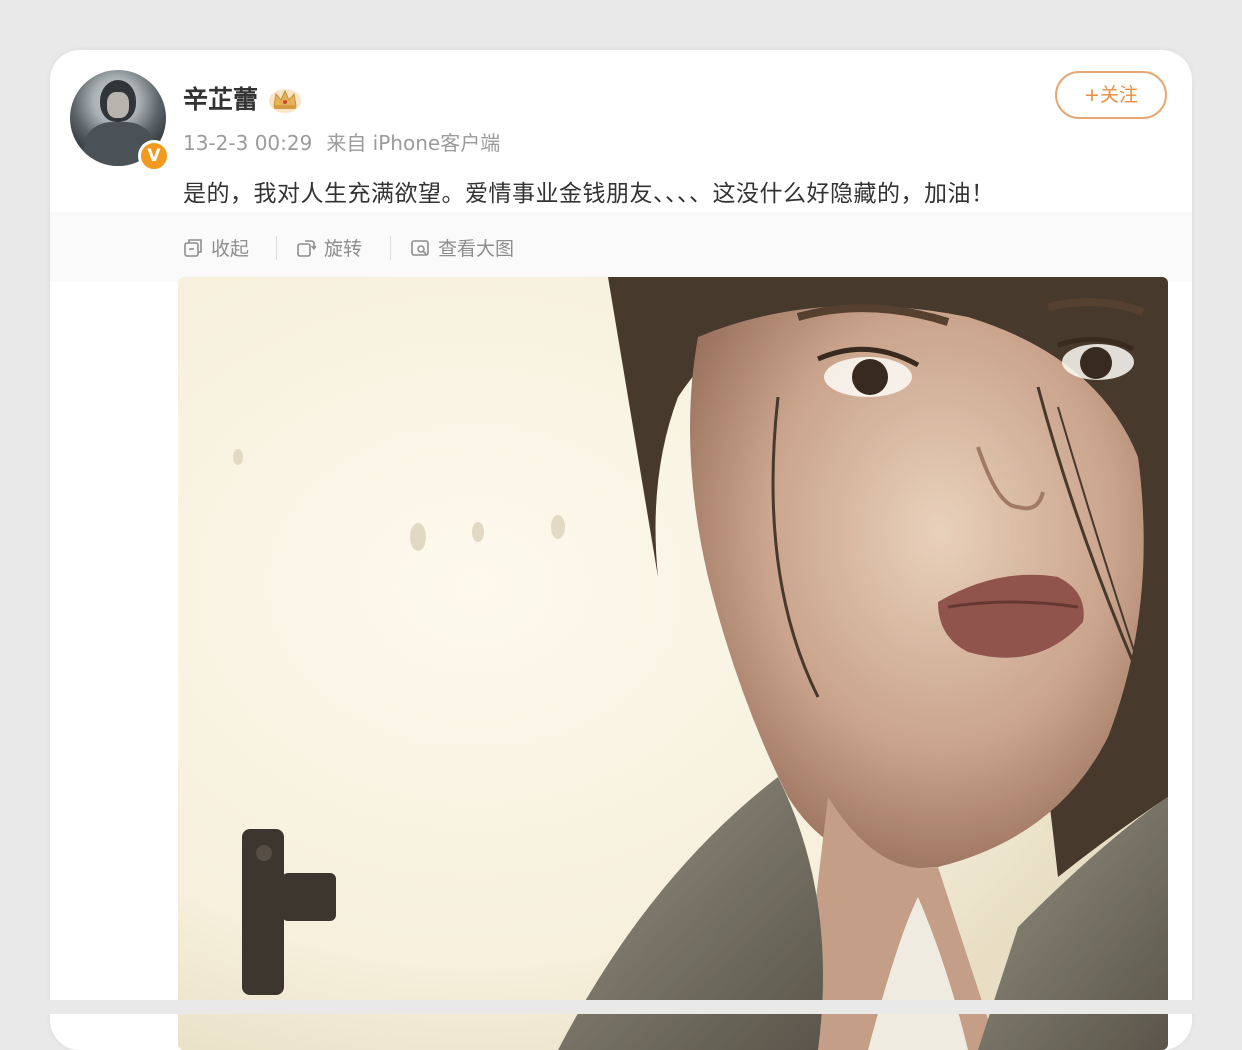 Image resolution: width=1242 pixels, height=1050 pixels. I want to click on crown-icon, so click(285, 101).